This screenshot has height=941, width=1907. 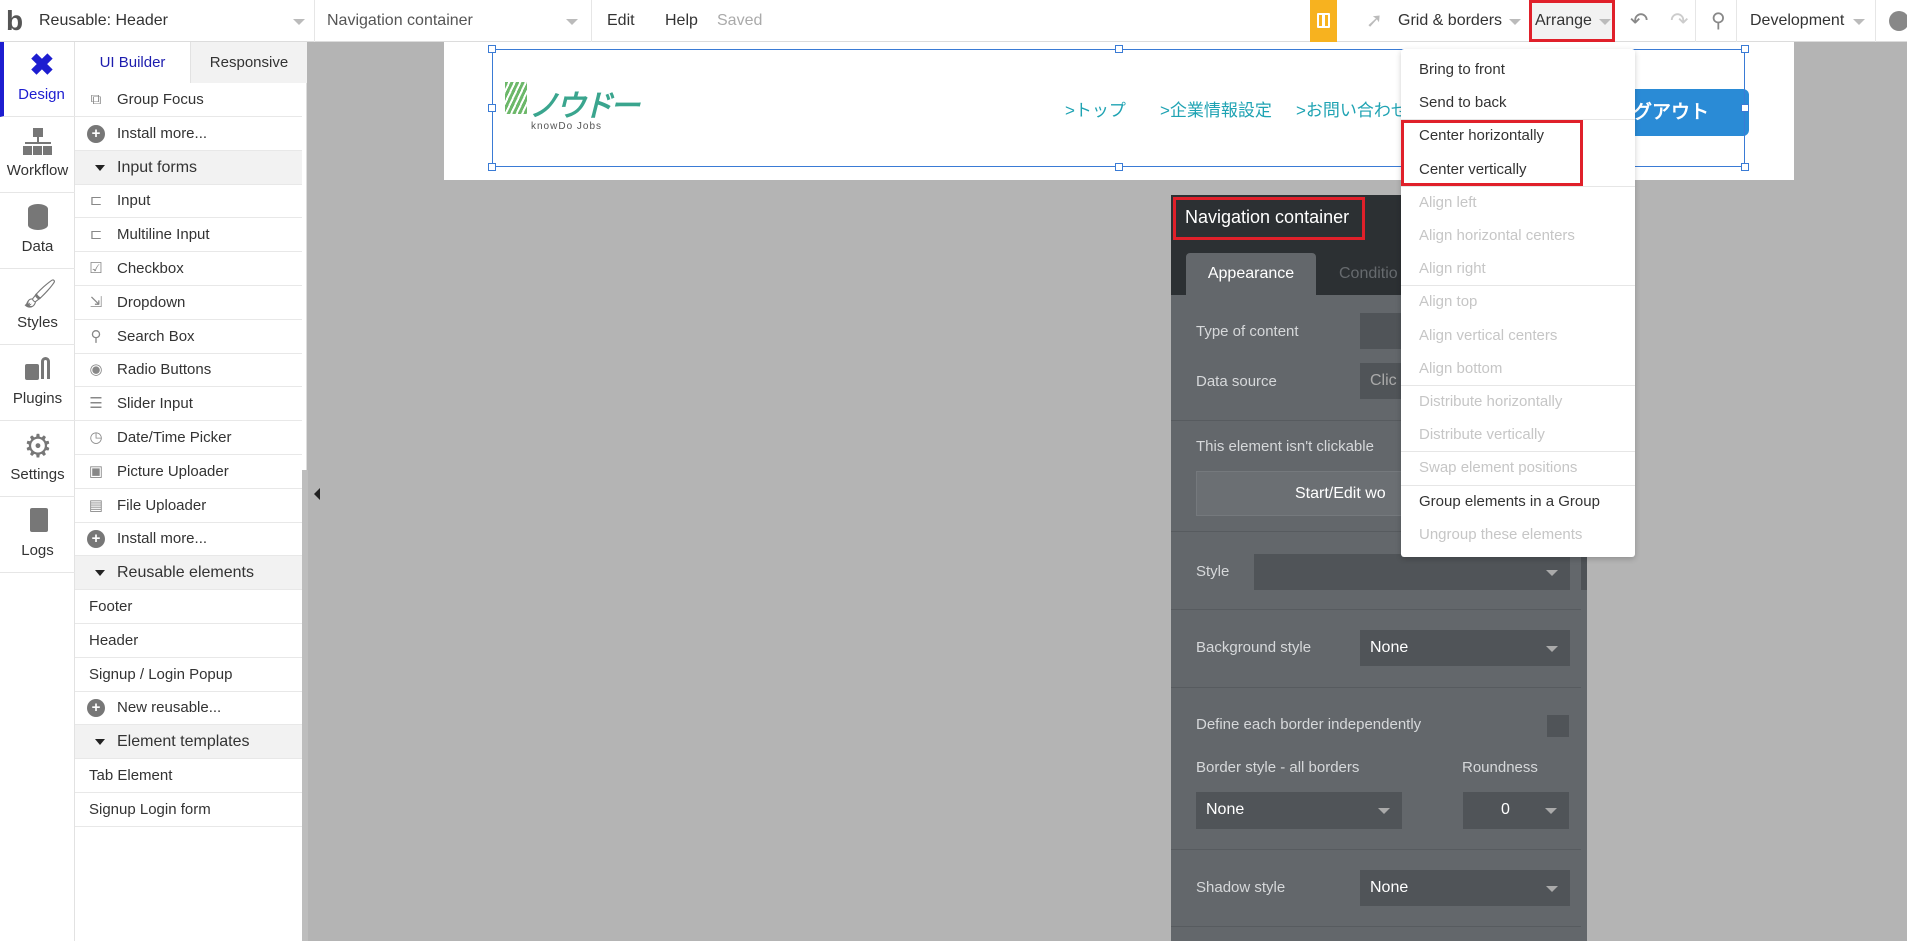 What do you see at coordinates (103, 21) in the screenshot?
I see `page-select: Reusable: Header` at bounding box center [103, 21].